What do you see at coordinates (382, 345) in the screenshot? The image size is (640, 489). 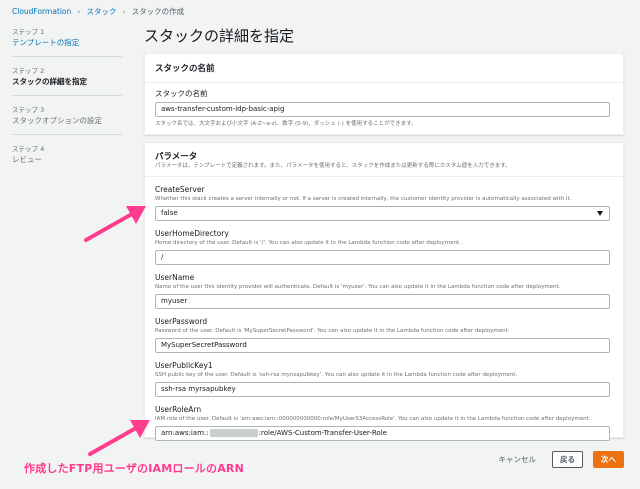 I see `userpassword-input: MySuperSecretPassword` at bounding box center [382, 345].